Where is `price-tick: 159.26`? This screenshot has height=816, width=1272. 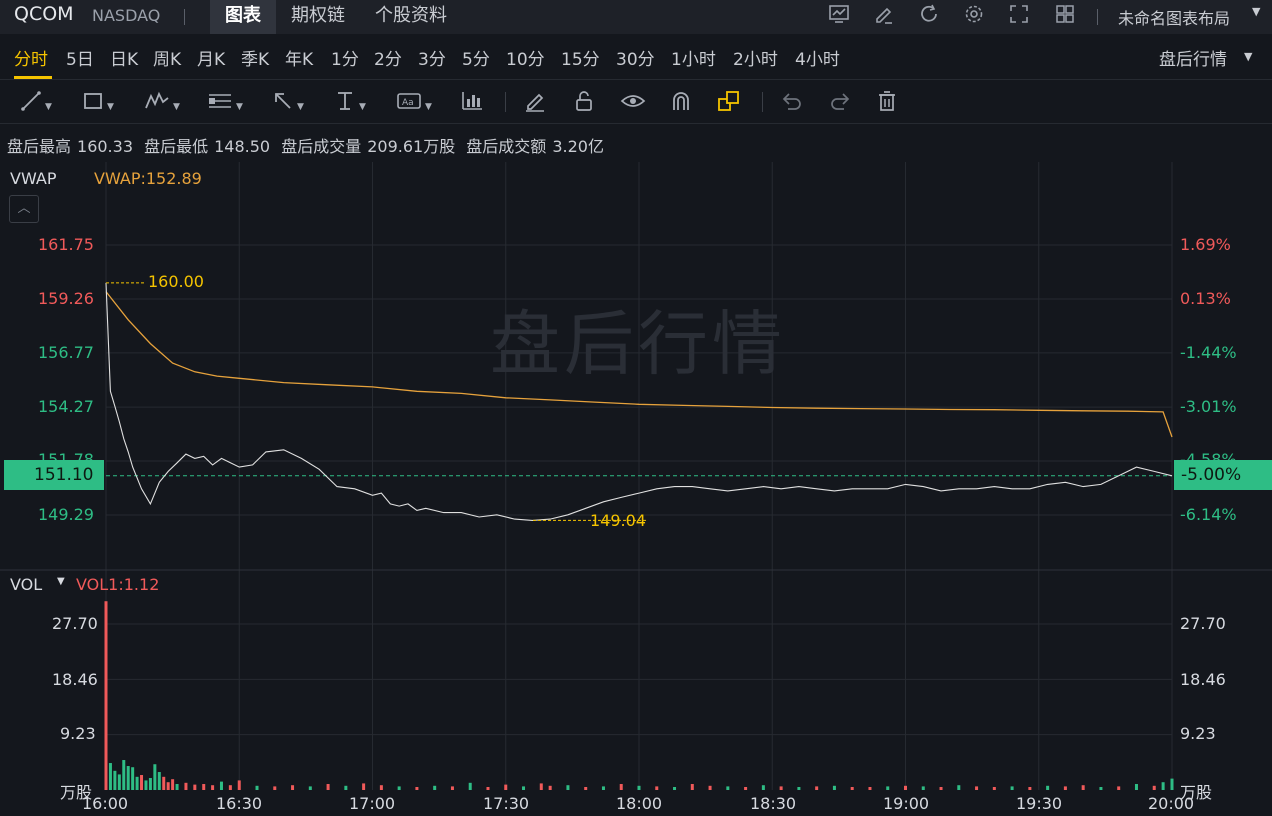 price-tick: 159.26 is located at coordinates (66, 298).